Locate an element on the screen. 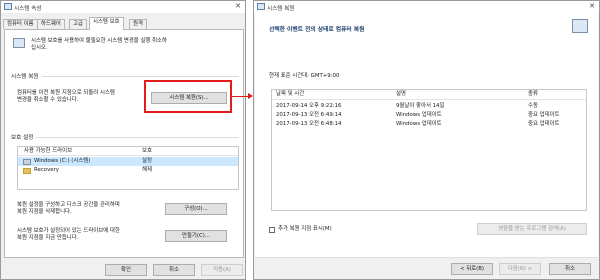  column-header-drive: 사용 가능한 드라이브 is located at coordinates (48, 151).